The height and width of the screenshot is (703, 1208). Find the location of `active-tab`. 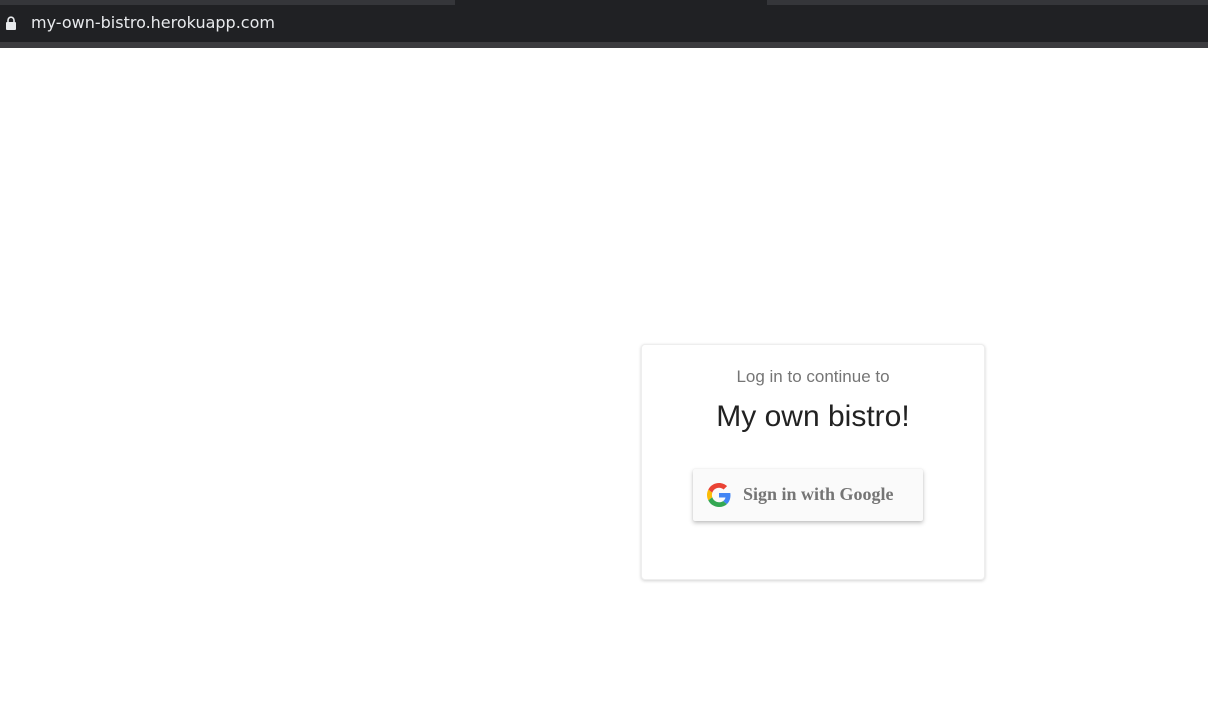

active-tab is located at coordinates (611, 2).